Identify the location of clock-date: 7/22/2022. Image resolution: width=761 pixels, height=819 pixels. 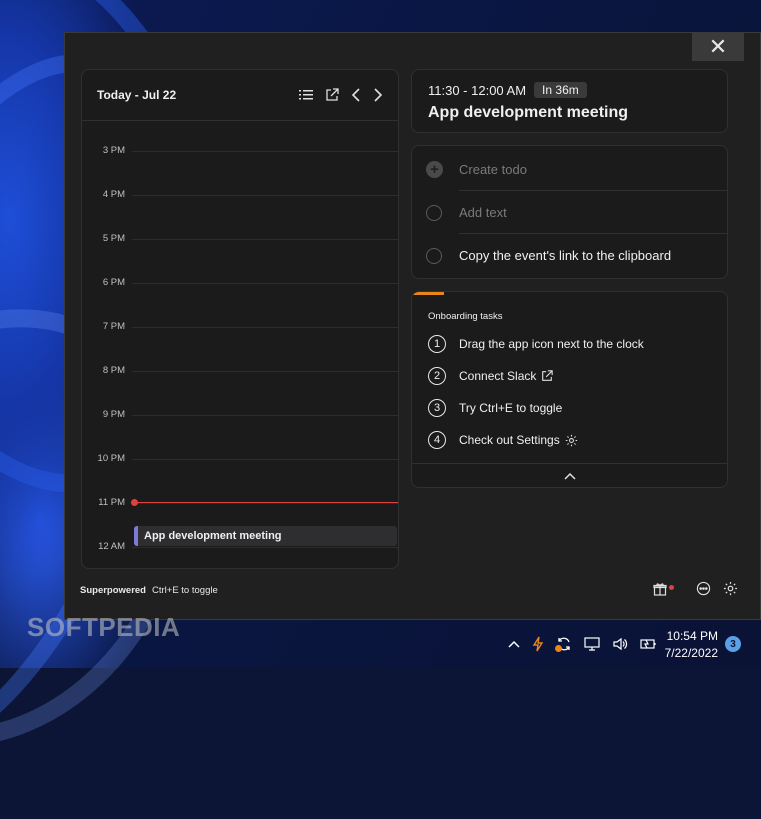
(691, 653).